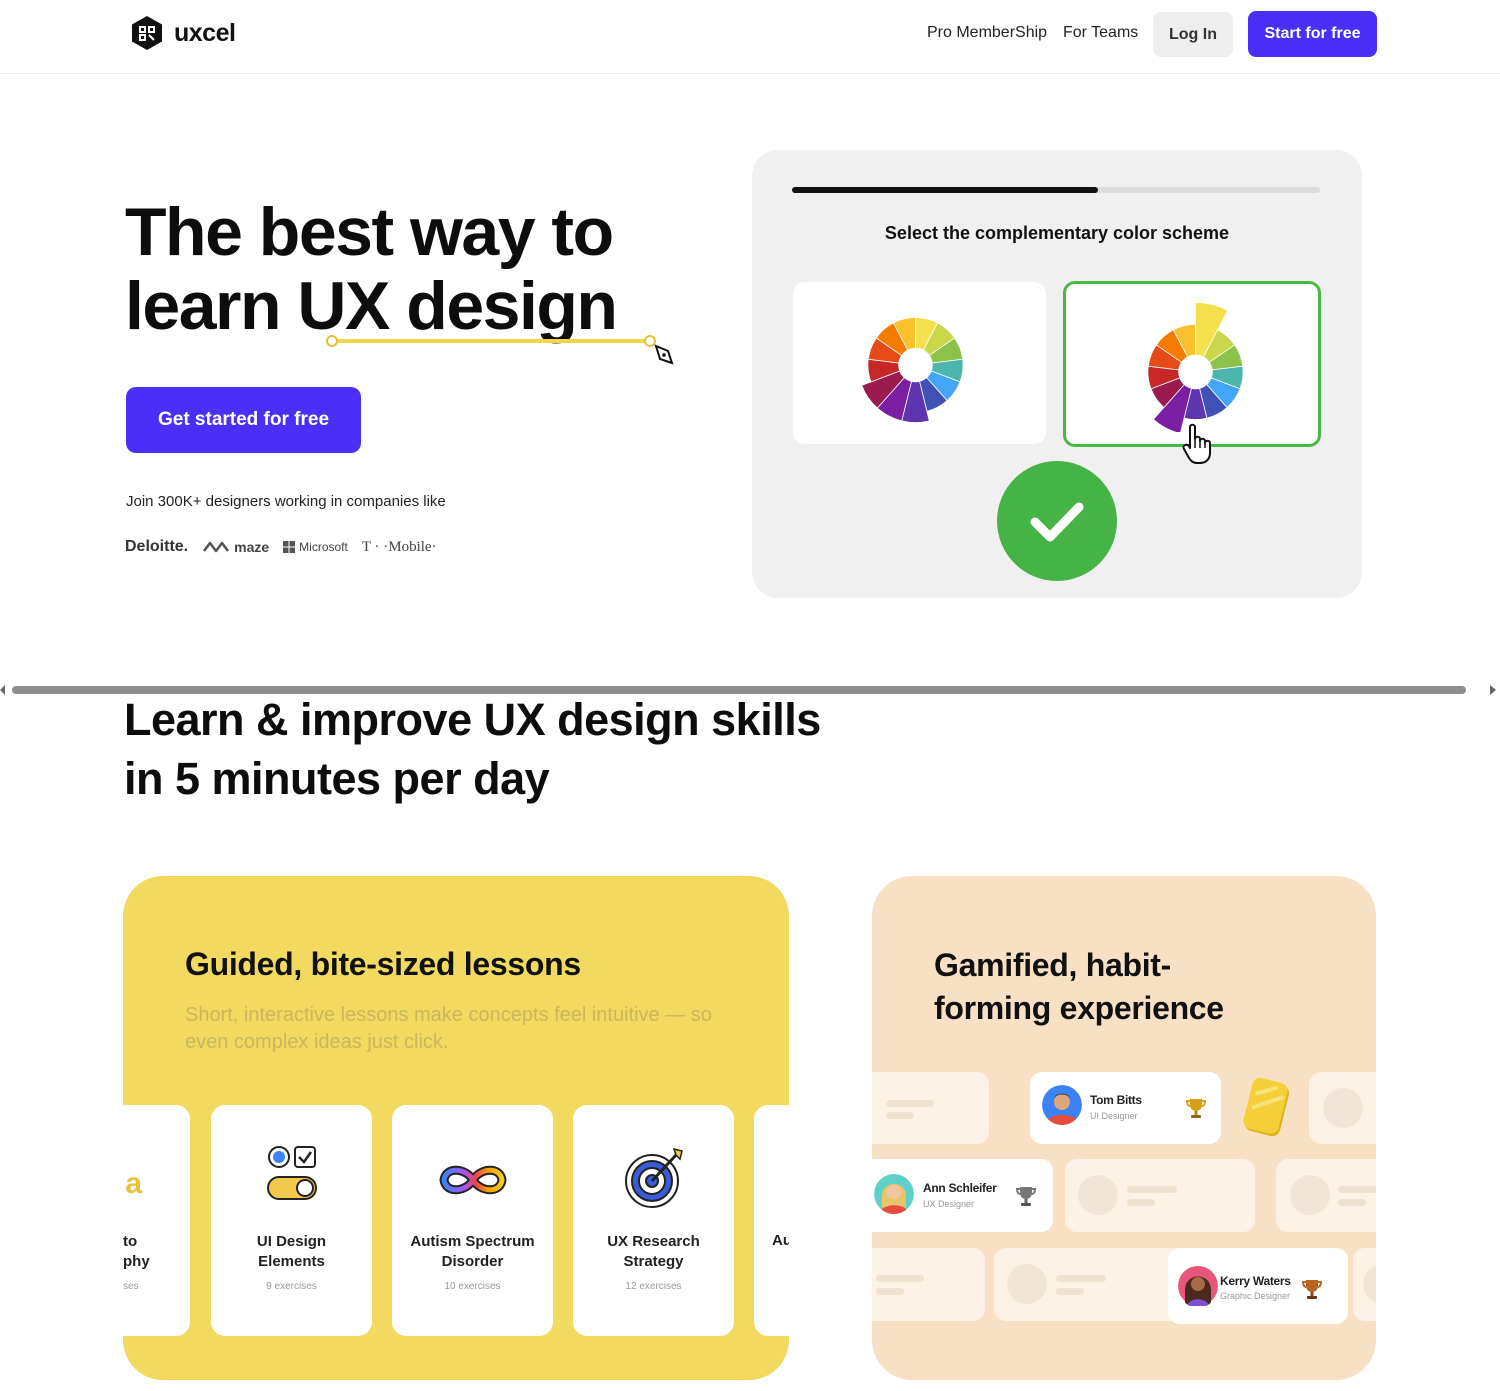 This screenshot has width=1500, height=1391. Describe the element at coordinates (653, 1177) in the screenshot. I see `target-icon` at that location.